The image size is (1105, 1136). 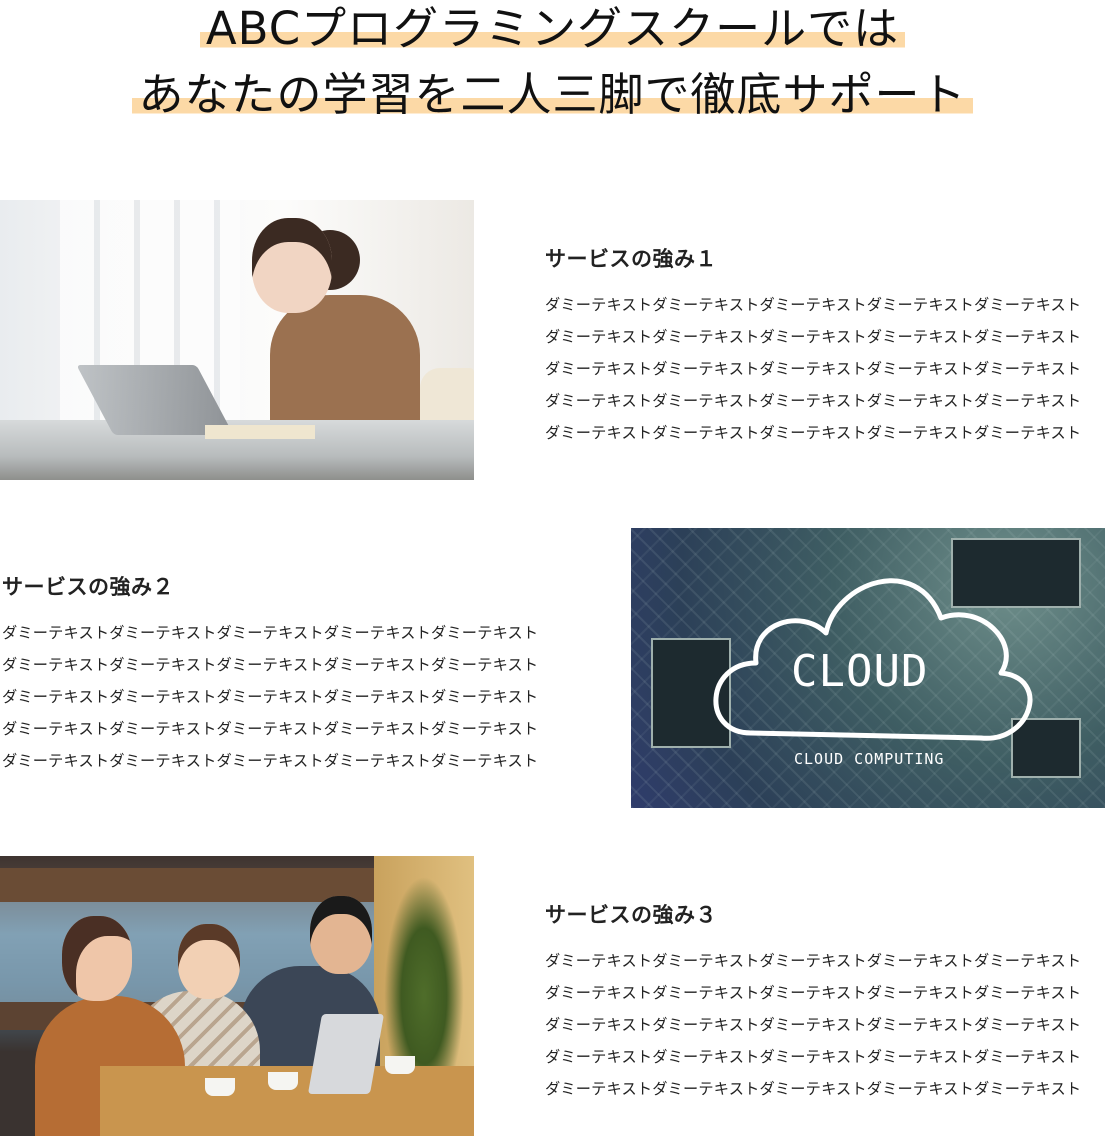 I want to click on heading-line-1: ABCプログラミングスクールでは, so click(x=552, y=28).